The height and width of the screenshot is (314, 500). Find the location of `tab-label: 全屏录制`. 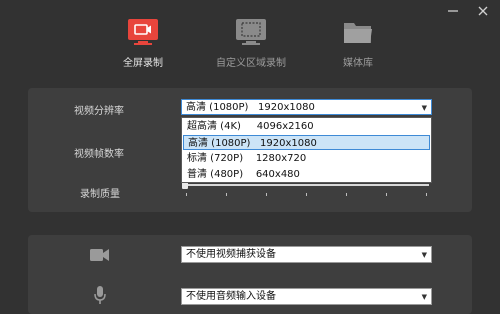

tab-label: 全屏录制 is located at coordinates (143, 63).